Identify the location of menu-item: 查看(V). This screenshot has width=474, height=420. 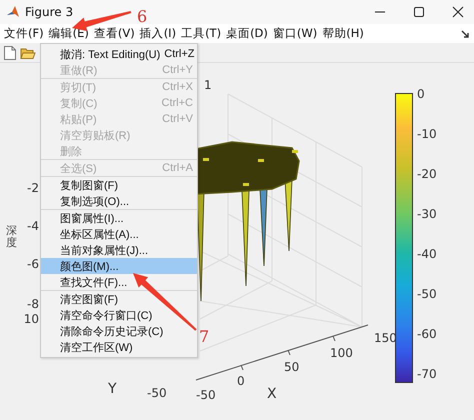
(115, 33).